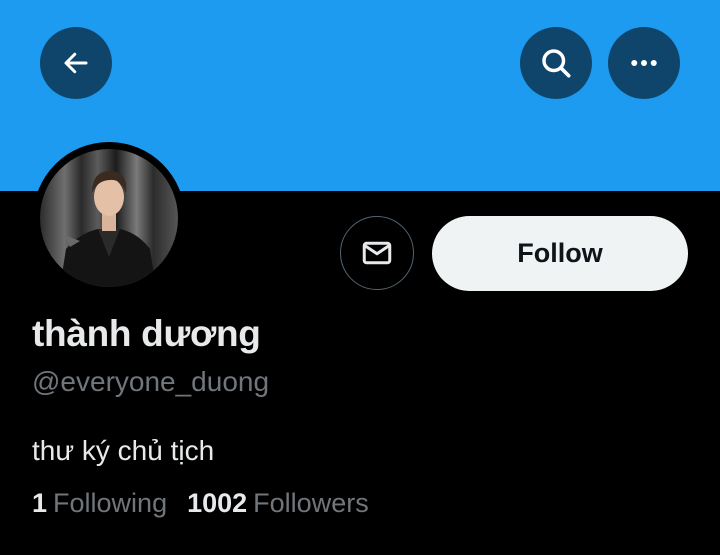  I want to click on follow-button: Follow, so click(560, 253).